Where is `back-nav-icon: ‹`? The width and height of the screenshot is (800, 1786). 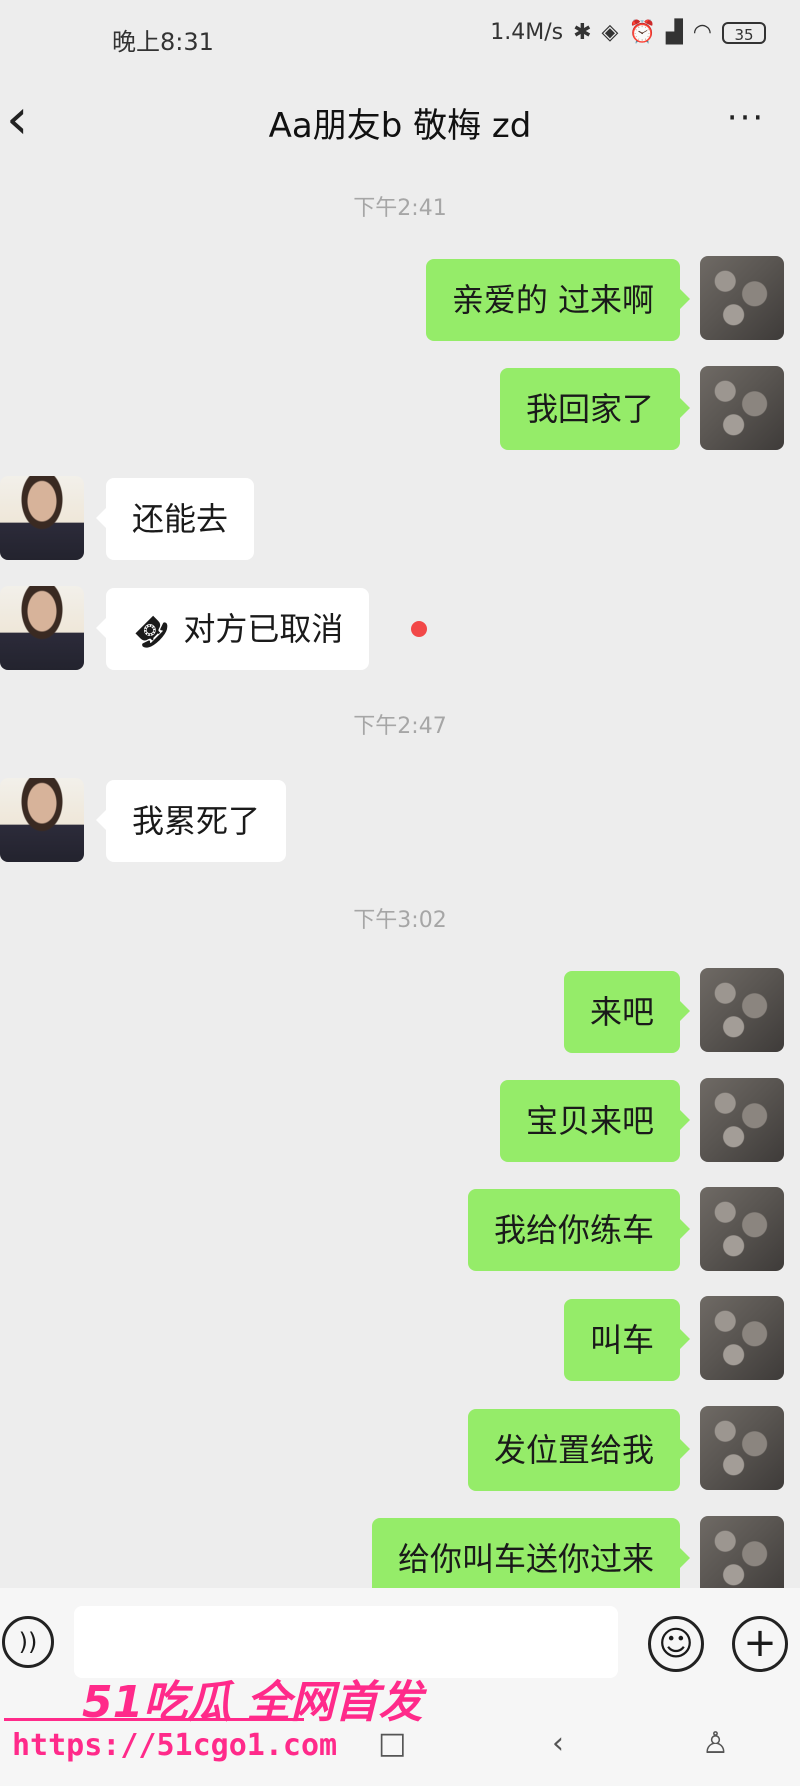
back-nav-icon: ‹ is located at coordinates (558, 1743).